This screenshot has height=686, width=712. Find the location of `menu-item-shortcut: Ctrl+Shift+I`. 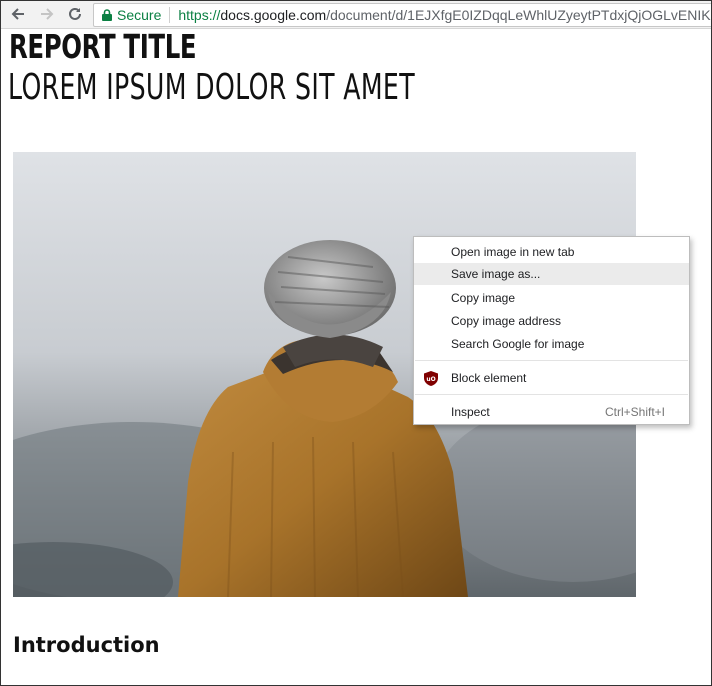

menu-item-shortcut: Ctrl+Shift+I is located at coordinates (634, 412).